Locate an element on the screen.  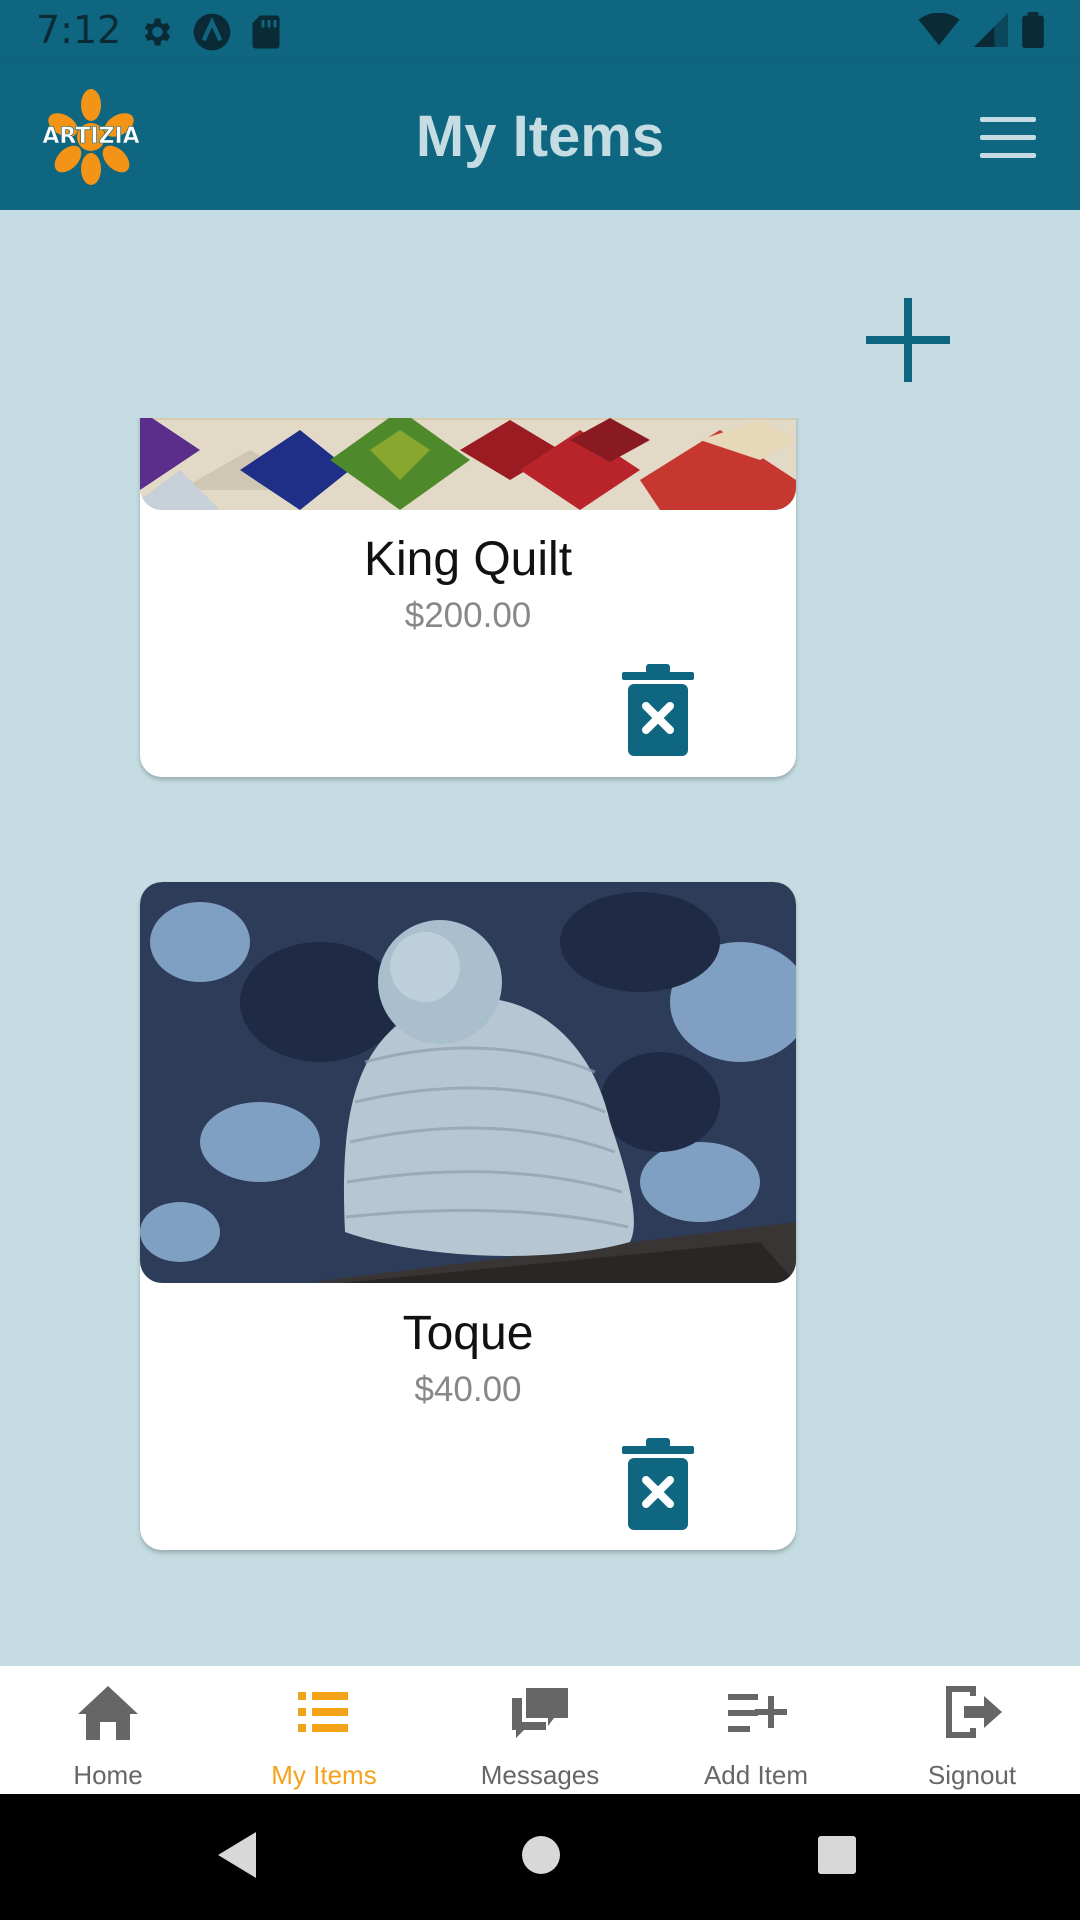
signout-icon is located at coordinates (974, 1712).